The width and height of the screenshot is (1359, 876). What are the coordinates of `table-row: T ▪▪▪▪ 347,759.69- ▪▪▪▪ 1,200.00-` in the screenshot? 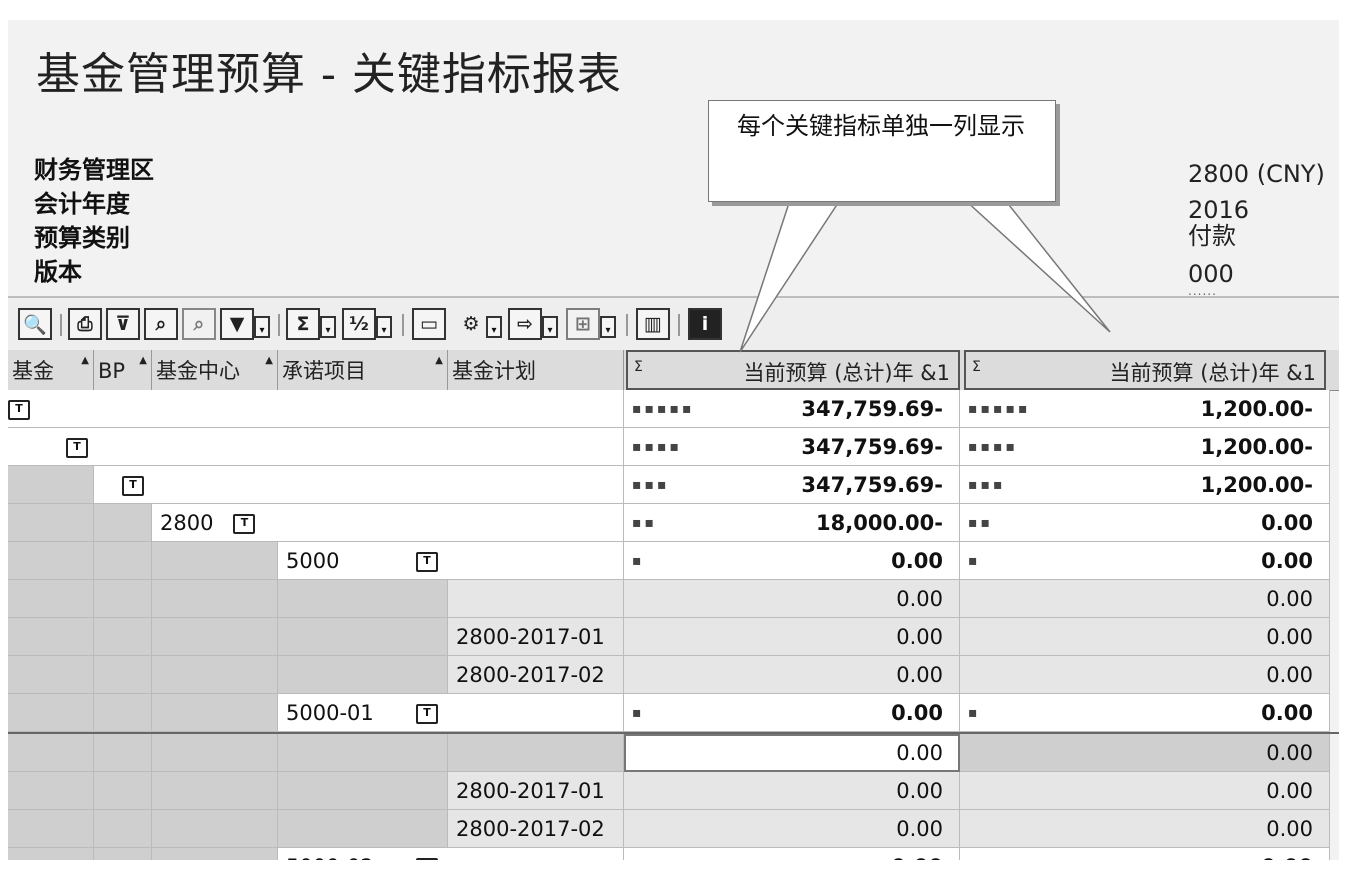 It's located at (673, 447).